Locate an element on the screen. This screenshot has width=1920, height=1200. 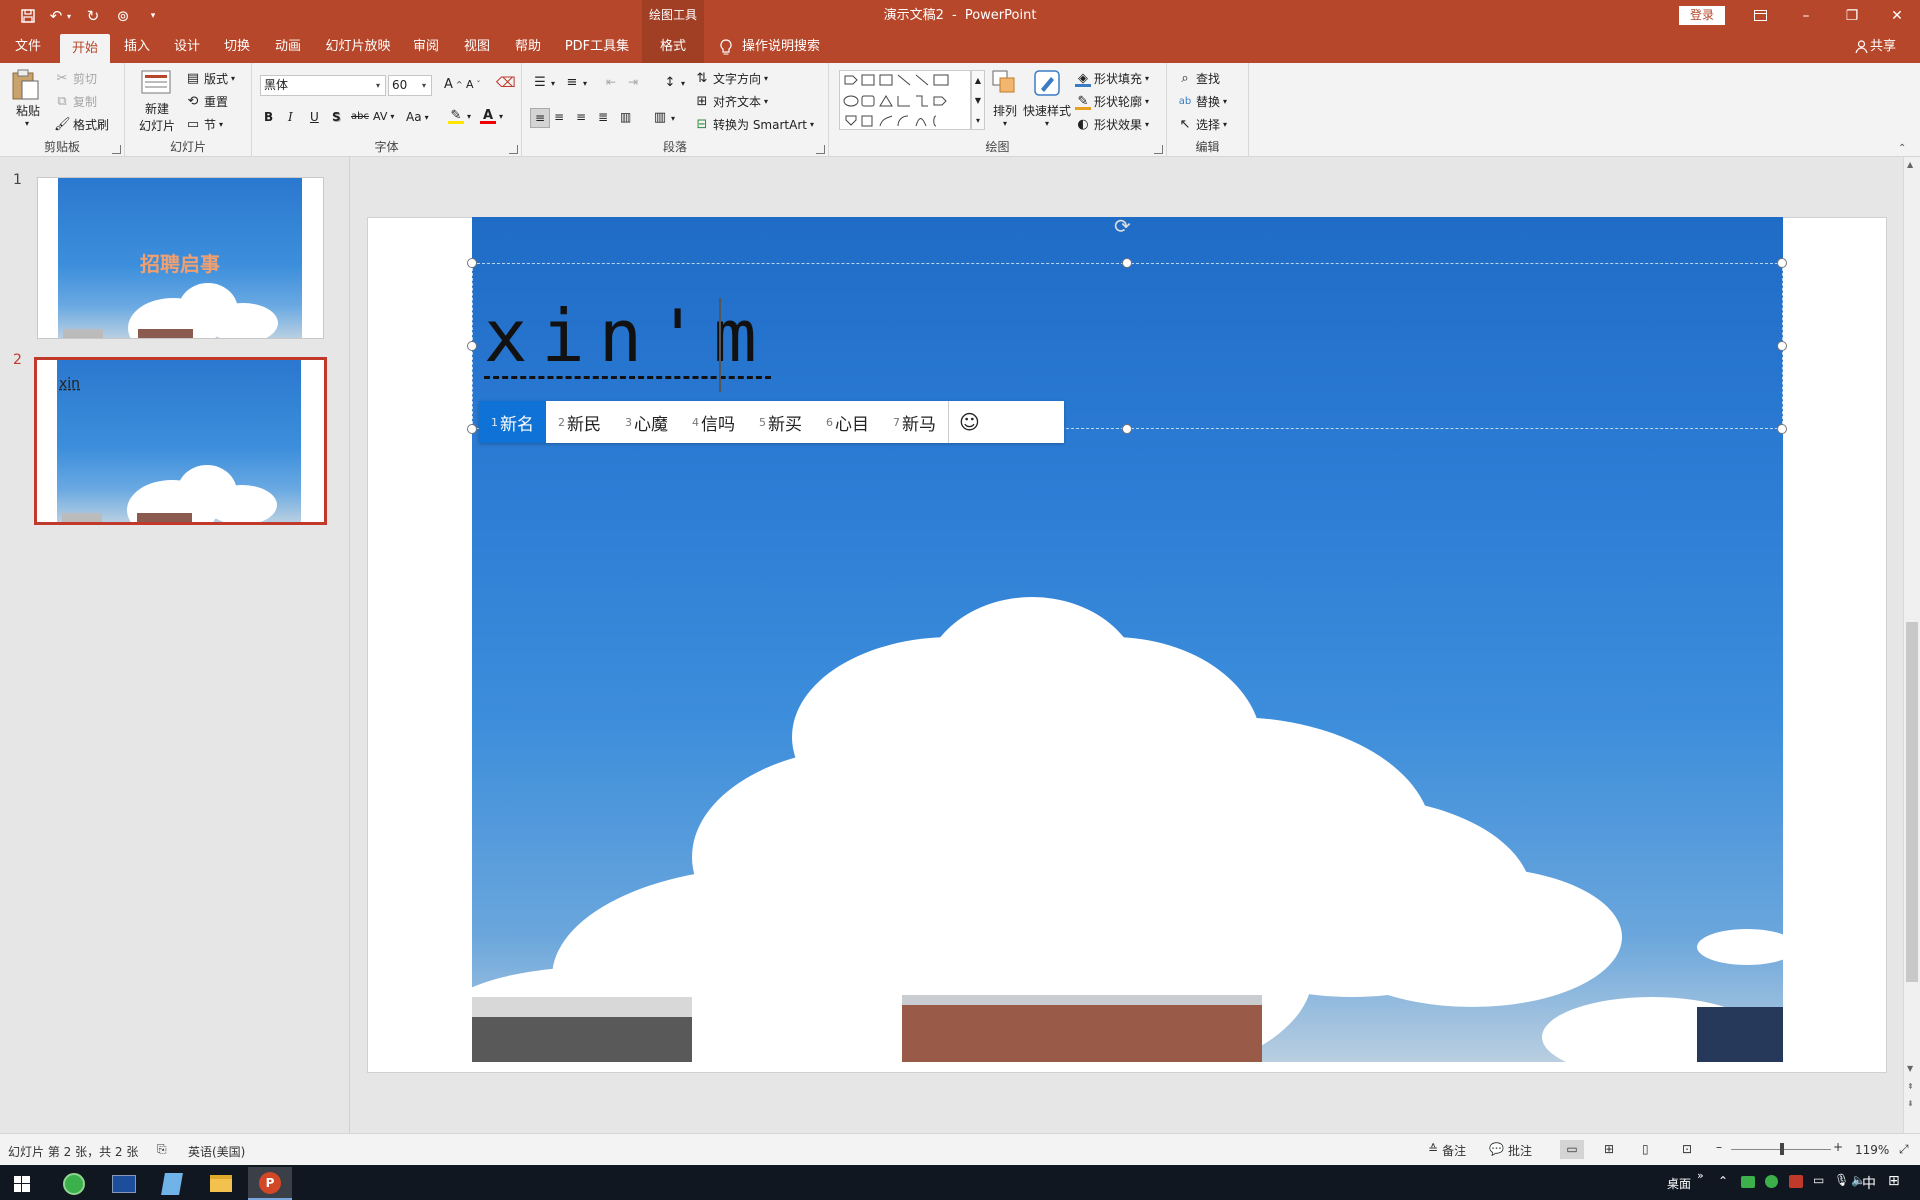
arrange-button: 排列 ▾ is located at coordinates (1005, 104).